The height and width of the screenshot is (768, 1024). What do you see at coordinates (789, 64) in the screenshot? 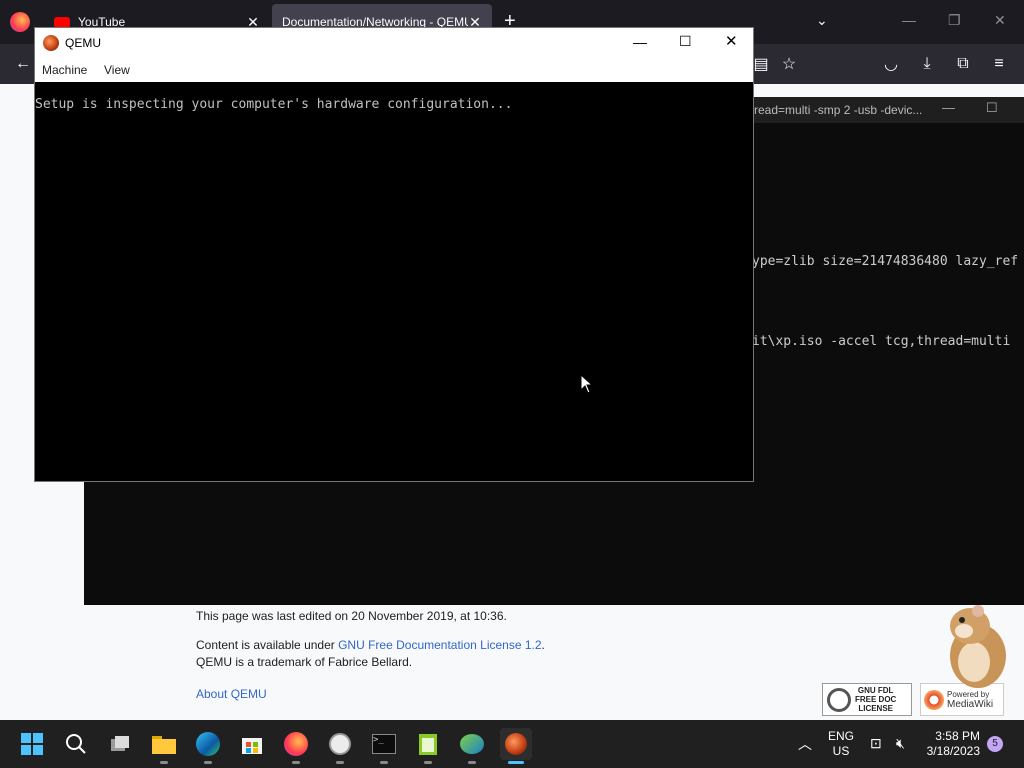
I see `bookmark-star-icon: ☆` at bounding box center [789, 64].